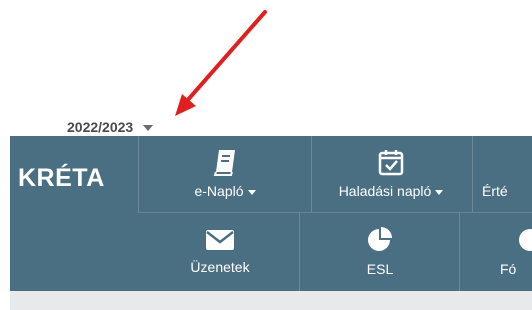 The image size is (532, 310). I want to click on nav-item-haladasi-naplo: Haladási napló, so click(391, 173).